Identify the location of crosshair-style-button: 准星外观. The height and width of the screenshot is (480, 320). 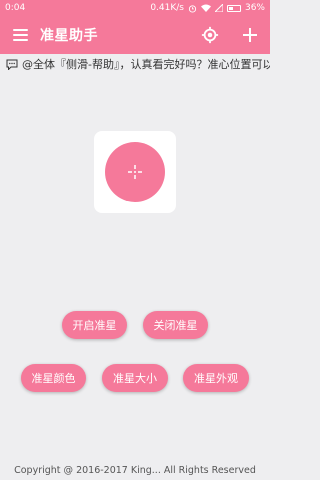
(216, 378).